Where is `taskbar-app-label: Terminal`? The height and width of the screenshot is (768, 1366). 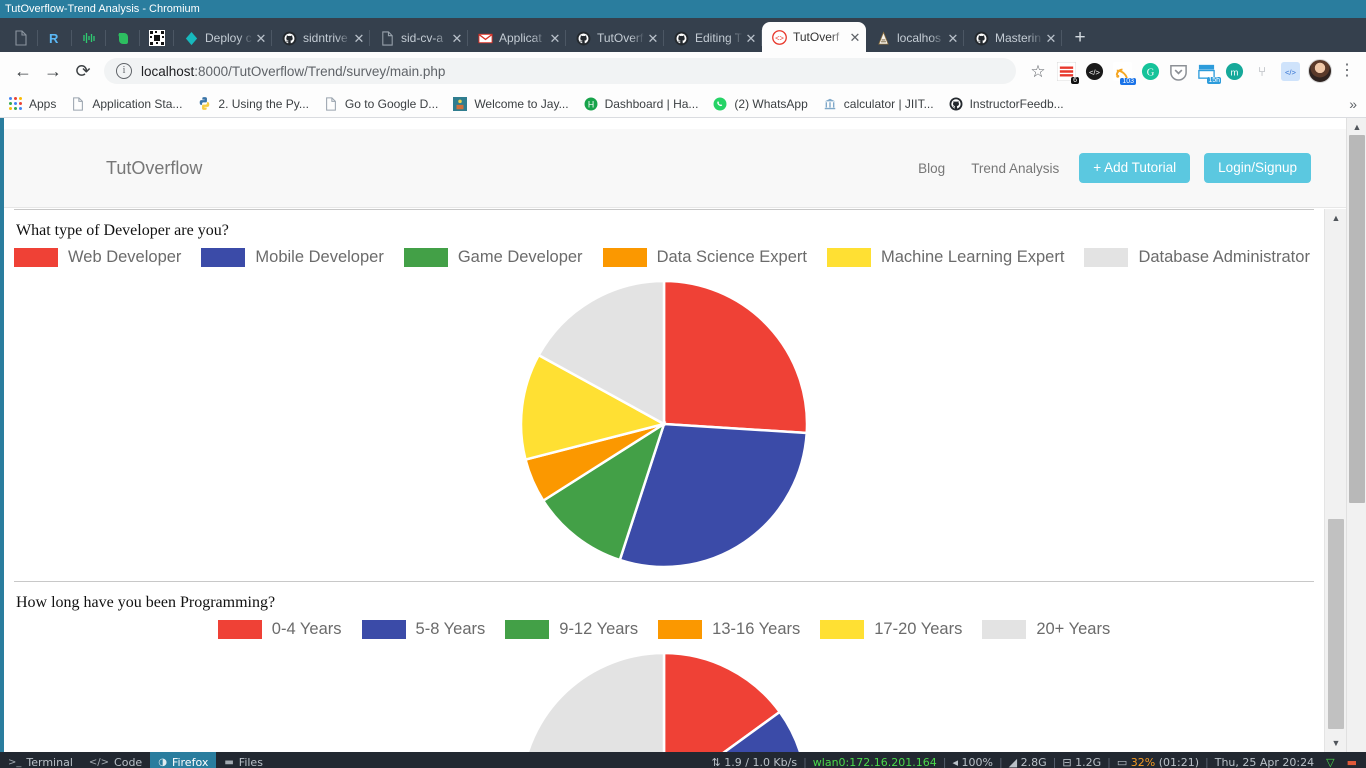 taskbar-app-label: Terminal is located at coordinates (49, 761).